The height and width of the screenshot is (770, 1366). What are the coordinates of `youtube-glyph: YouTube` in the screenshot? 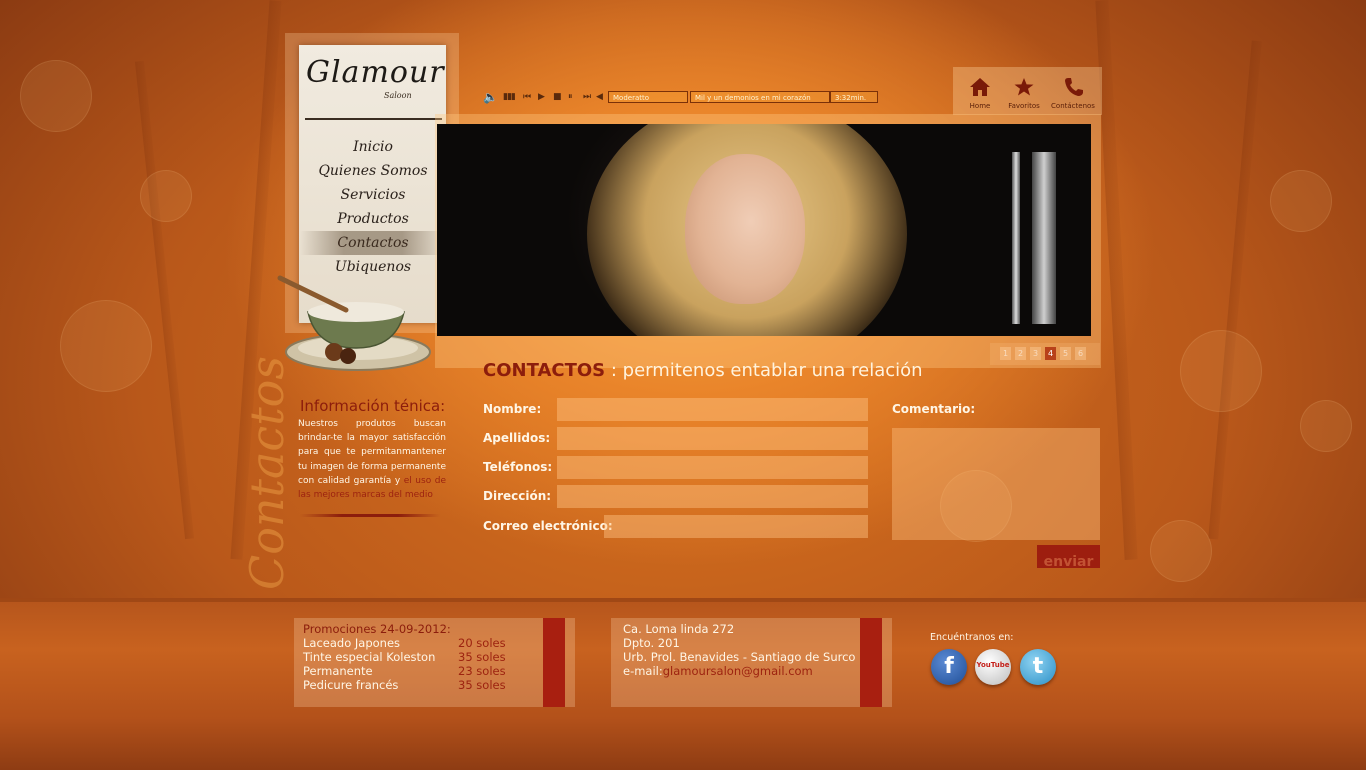 It's located at (993, 665).